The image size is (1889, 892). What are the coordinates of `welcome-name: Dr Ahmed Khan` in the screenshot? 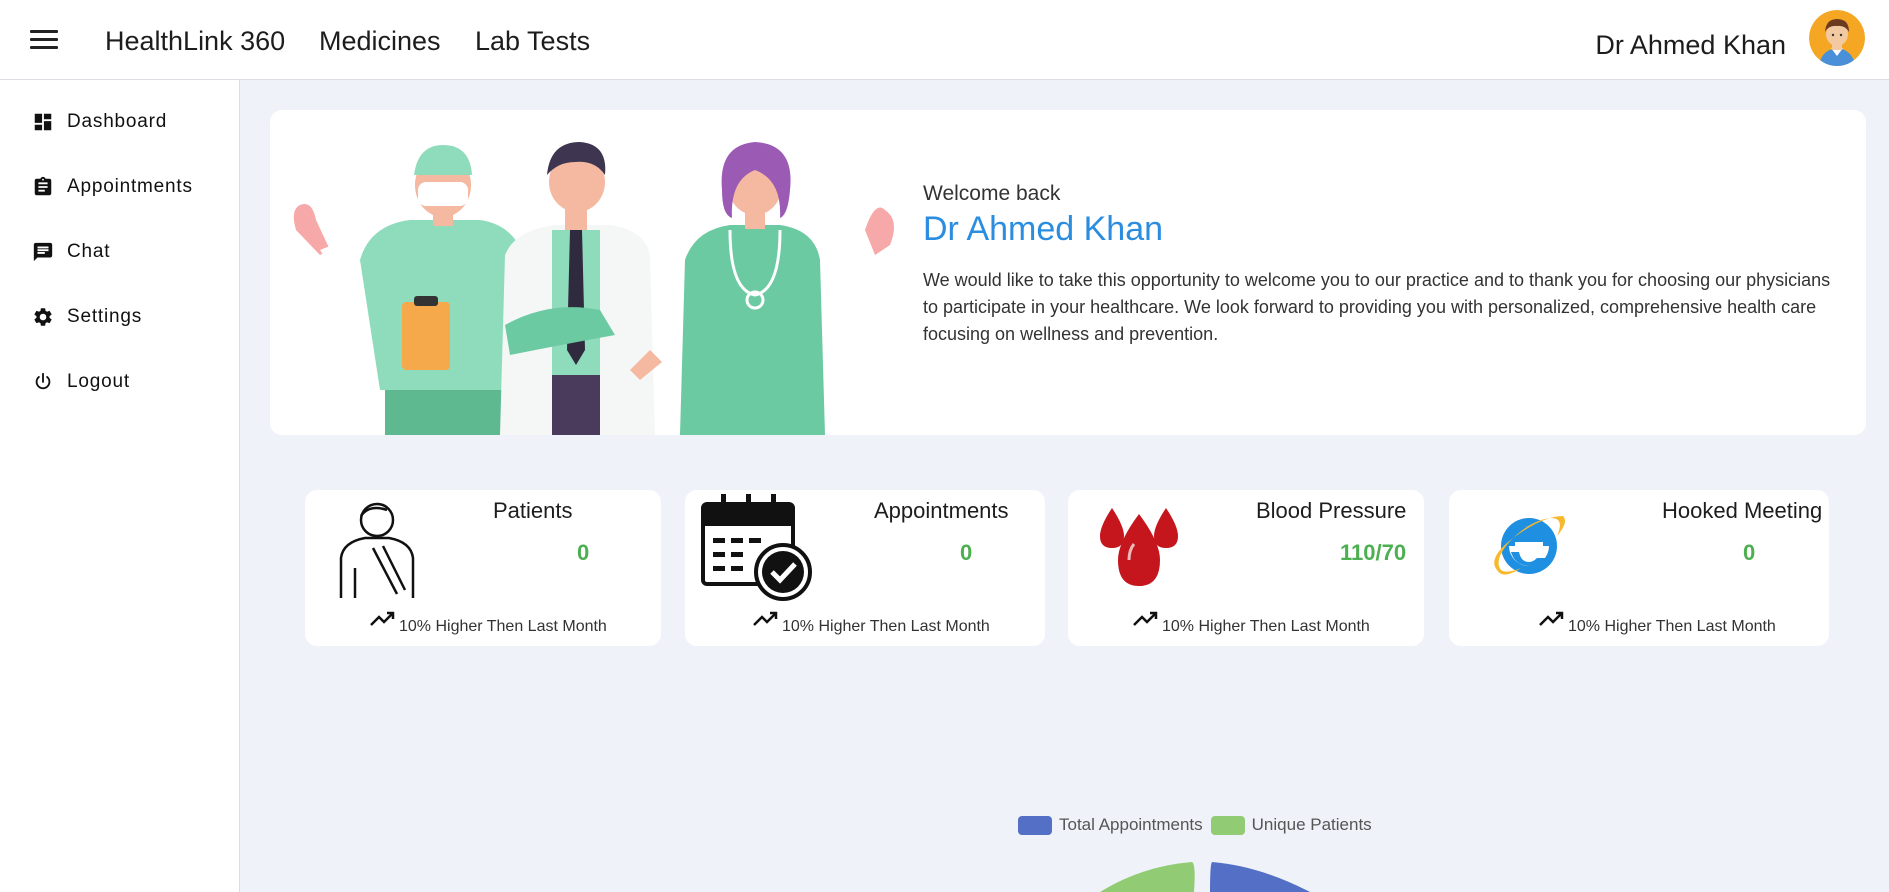 It's located at (1043, 229).